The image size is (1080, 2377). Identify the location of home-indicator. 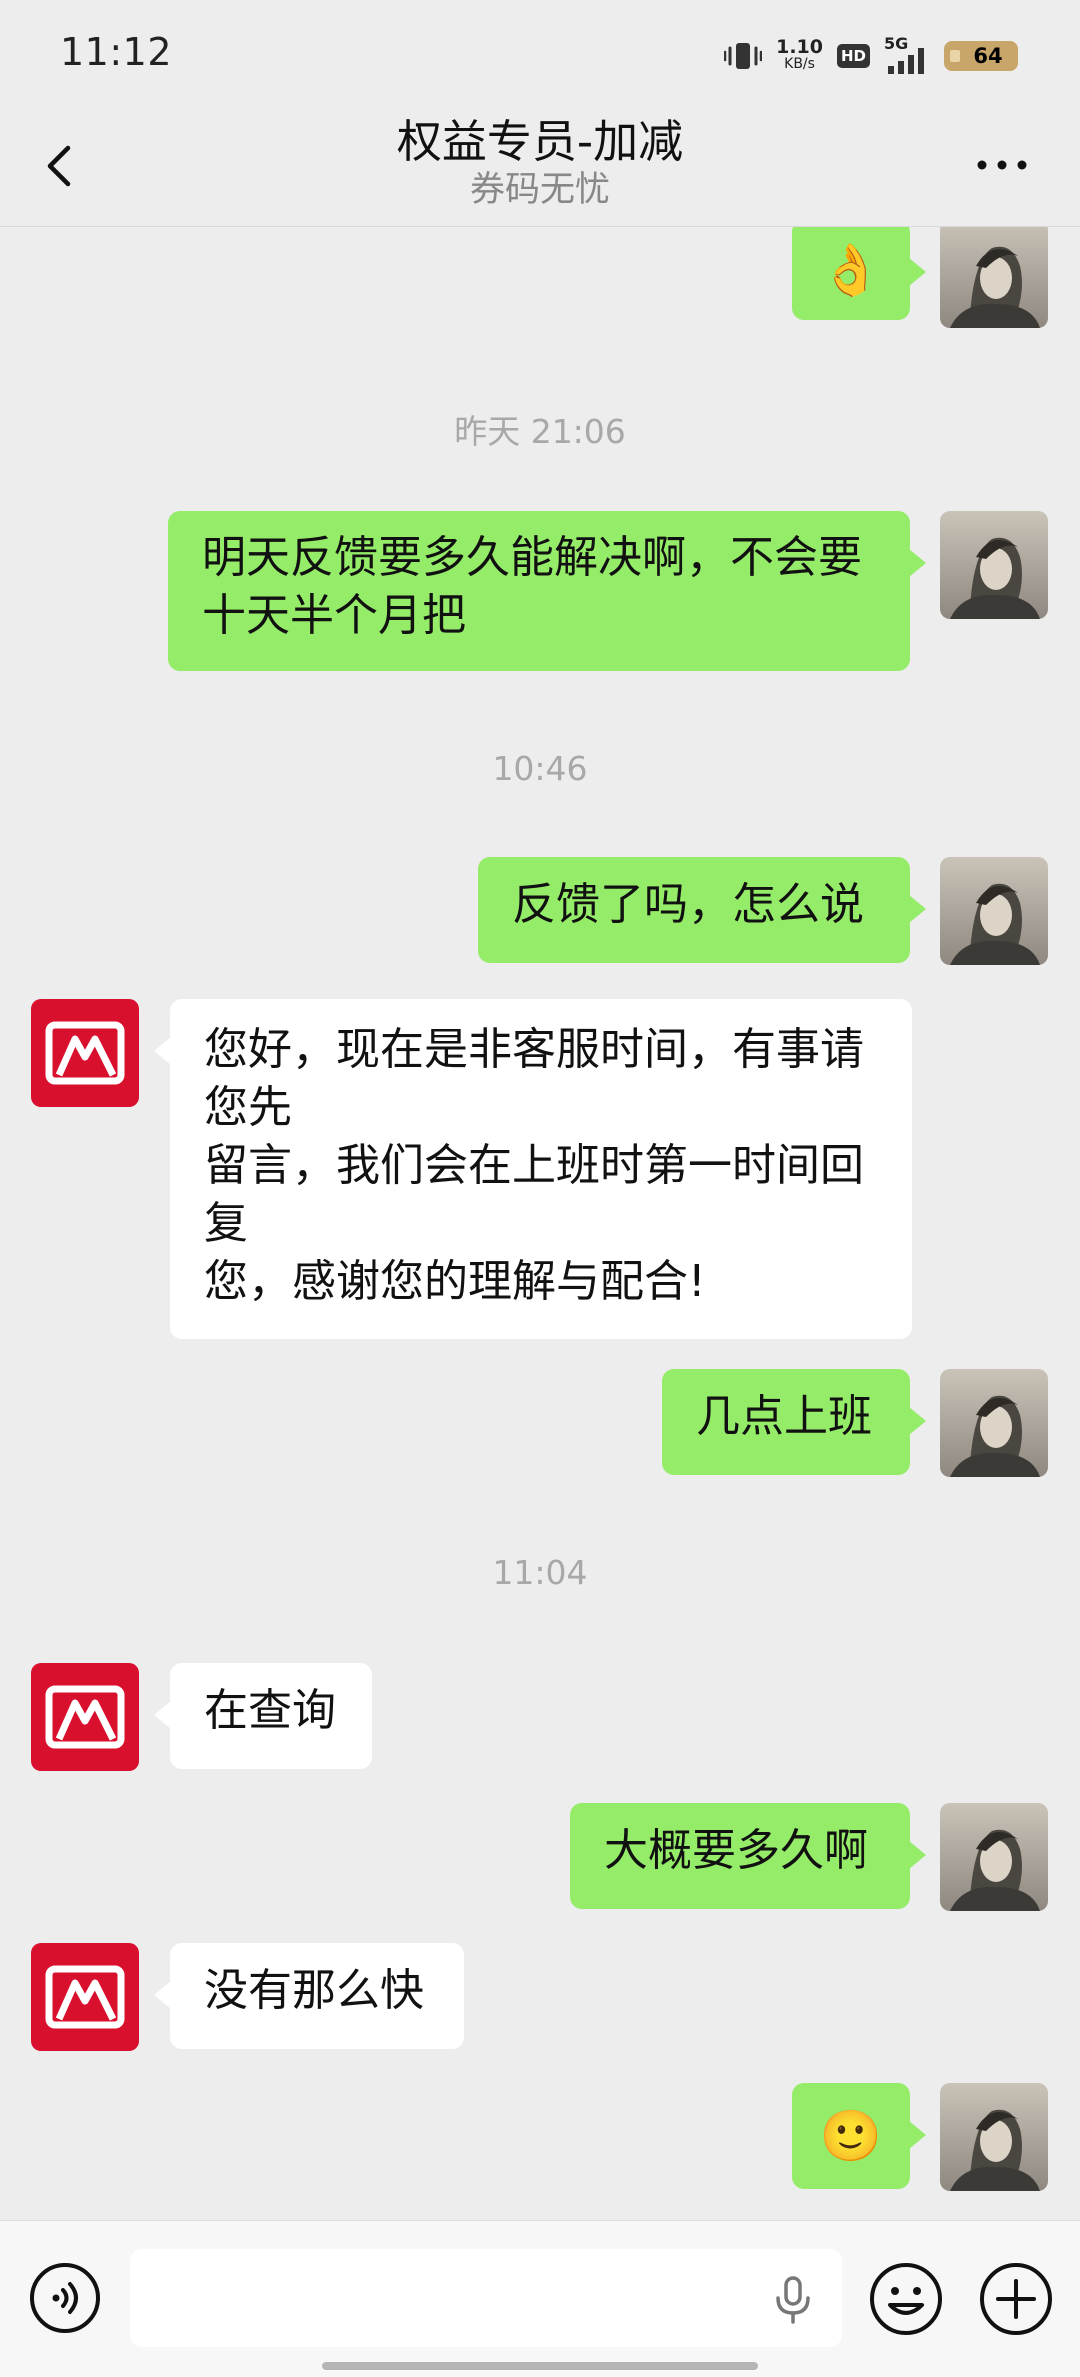
(540, 2366).